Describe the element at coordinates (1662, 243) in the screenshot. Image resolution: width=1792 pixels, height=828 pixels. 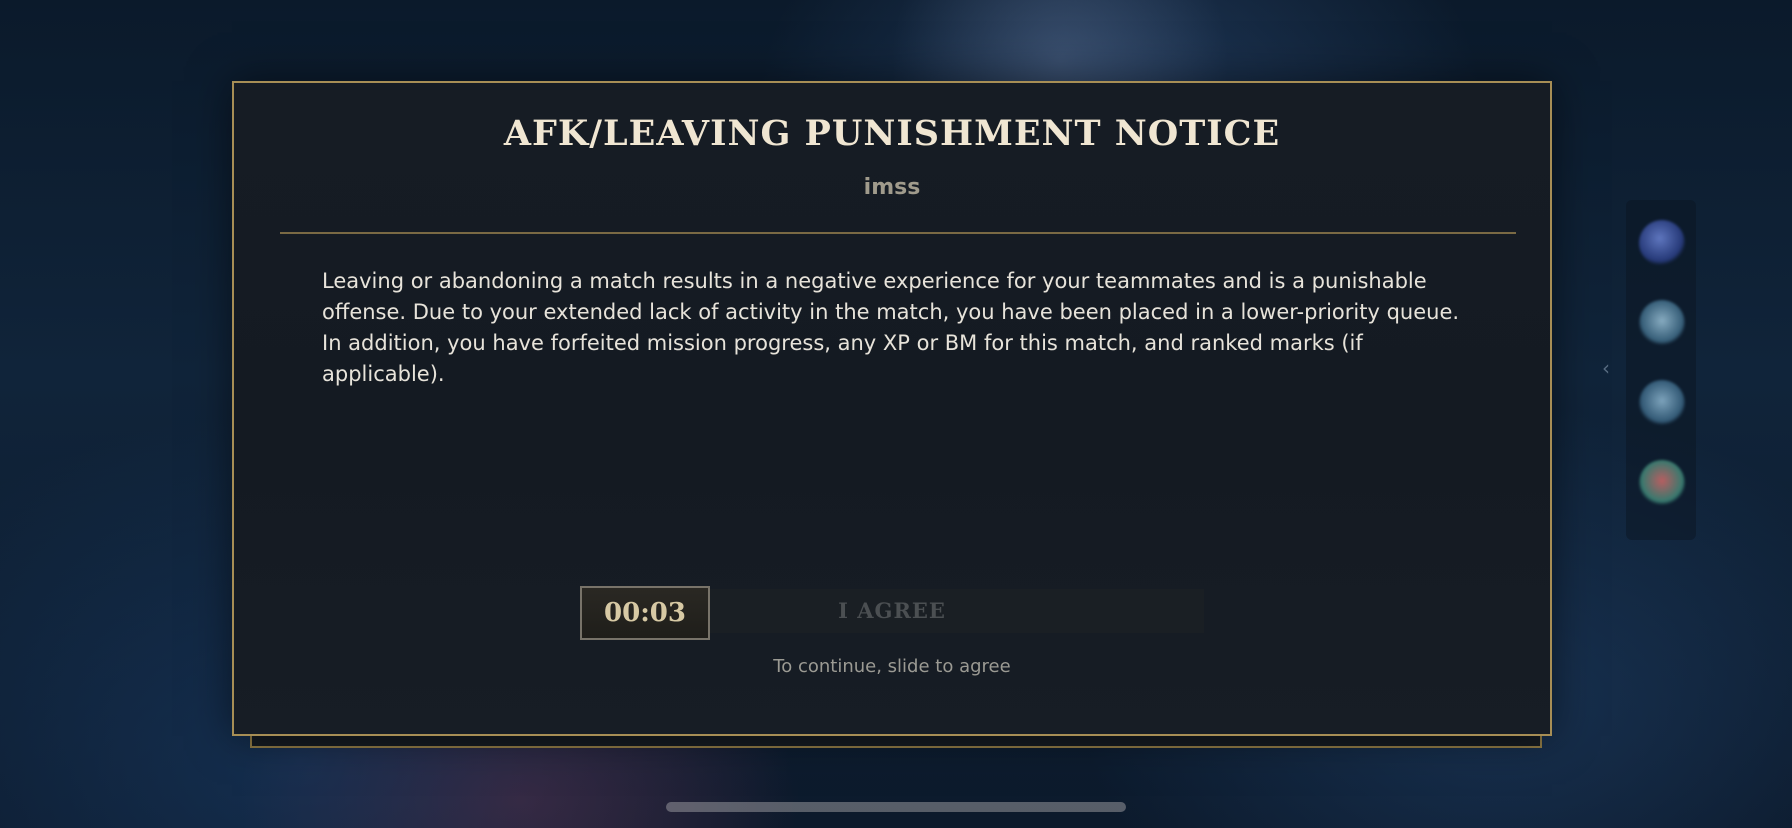
I see `rail-champion-icon` at that location.